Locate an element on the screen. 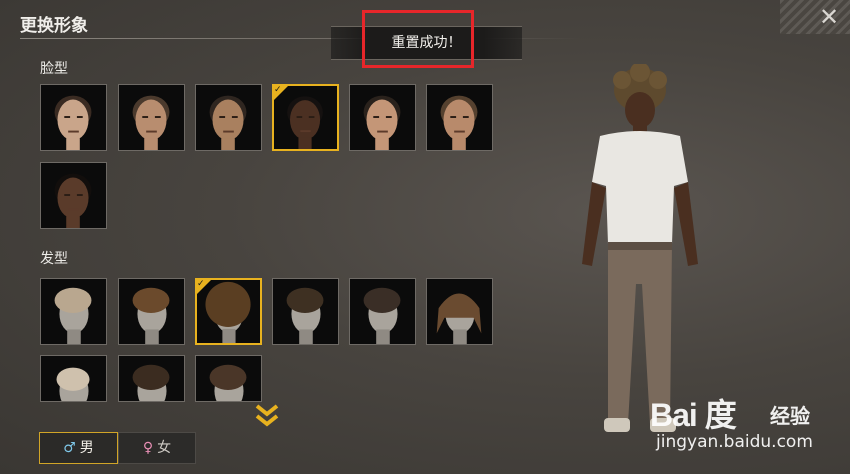  hair-section-label: 发型 is located at coordinates (54, 259).